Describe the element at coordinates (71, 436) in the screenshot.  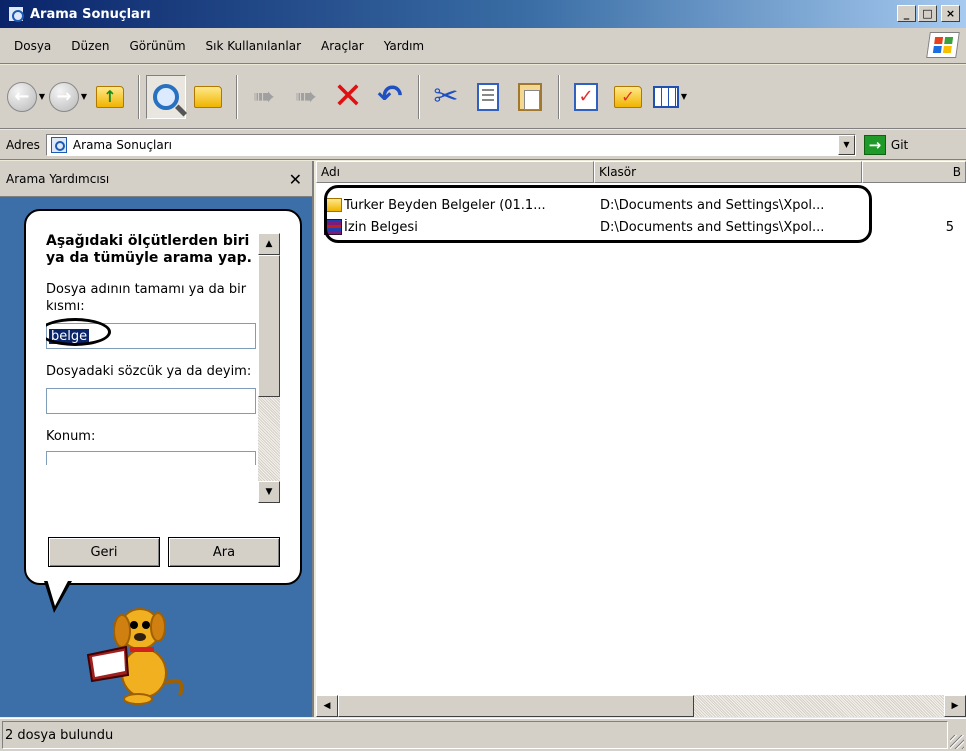
I see `location-label: Konum:` at that location.